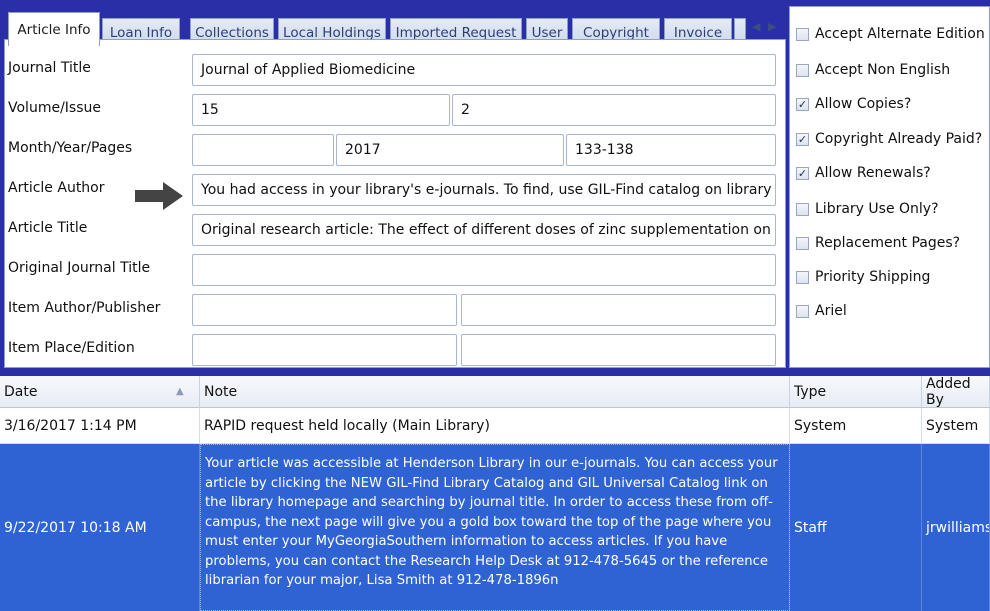  Describe the element at coordinates (263, 150) in the screenshot. I see `month-field` at that location.